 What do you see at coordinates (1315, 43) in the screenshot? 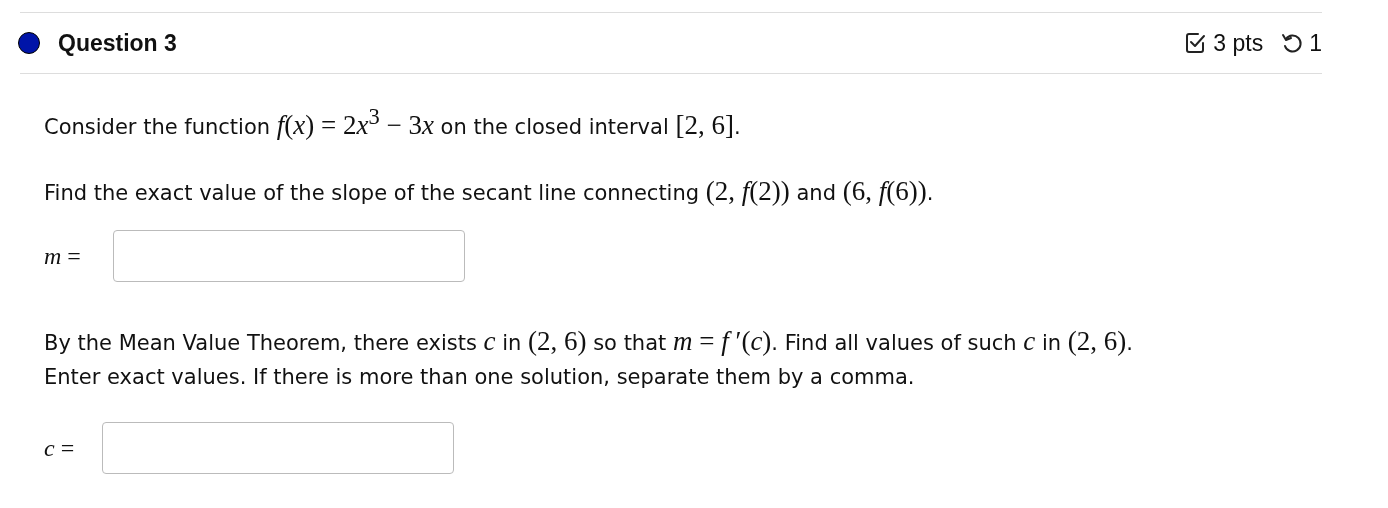
I see `attempts-count: 1` at bounding box center [1315, 43].